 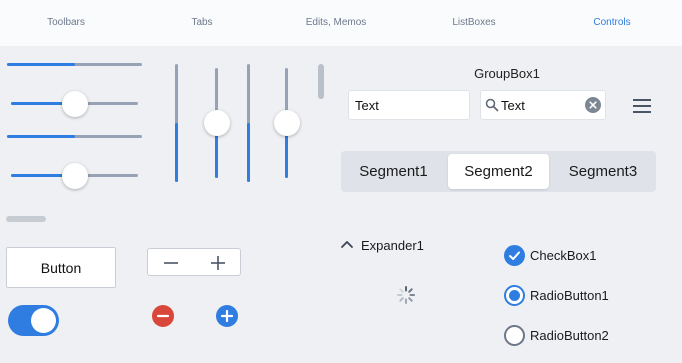 I want to click on segment-3: Segment3, so click(x=603, y=171).